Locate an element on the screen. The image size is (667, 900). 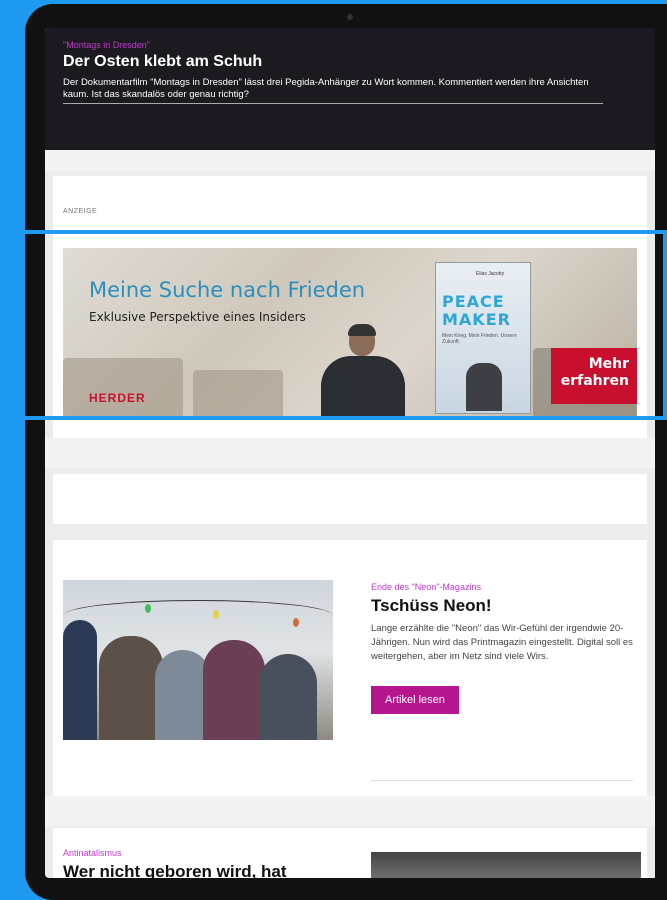
ad-cta-line1: Mehr is located at coordinates (608, 364).